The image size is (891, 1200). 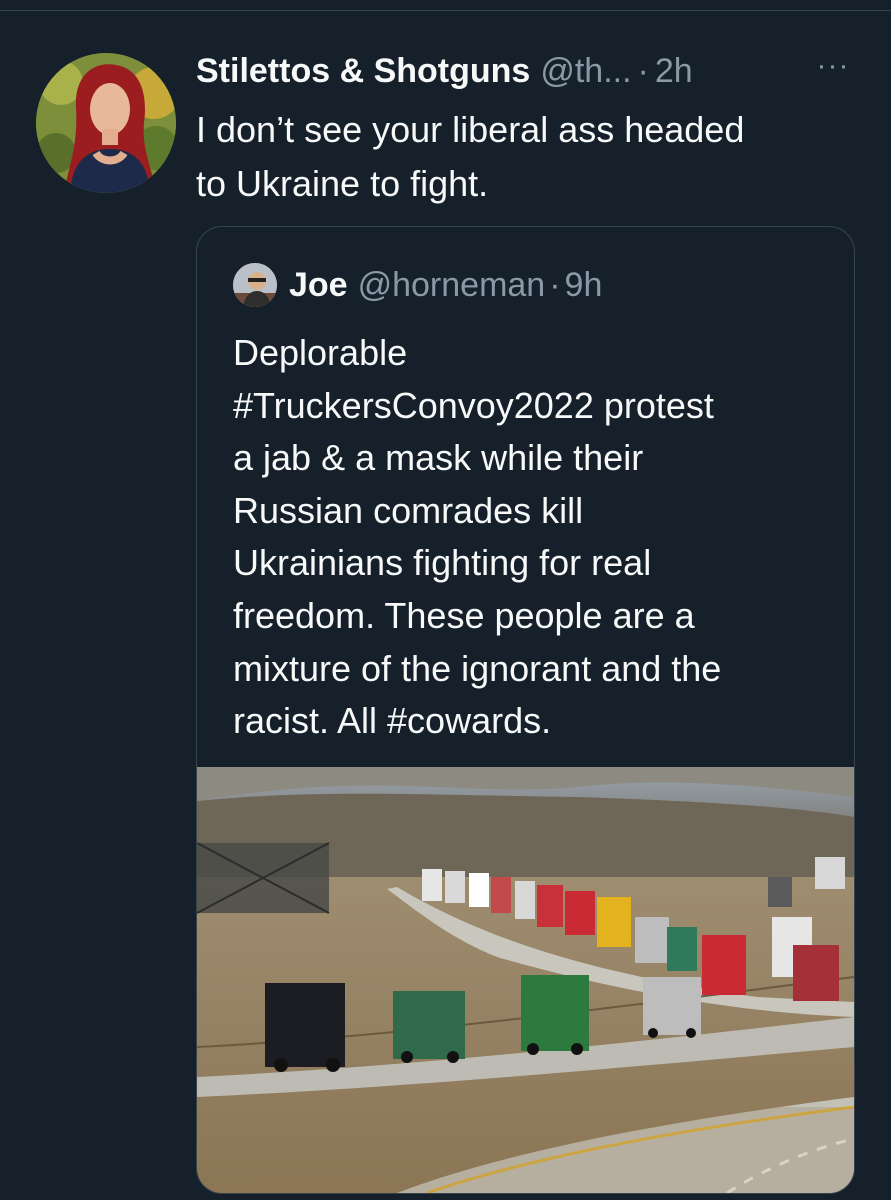 What do you see at coordinates (408, 510) in the screenshot?
I see `quoted-text-line: Russian comrades kill` at bounding box center [408, 510].